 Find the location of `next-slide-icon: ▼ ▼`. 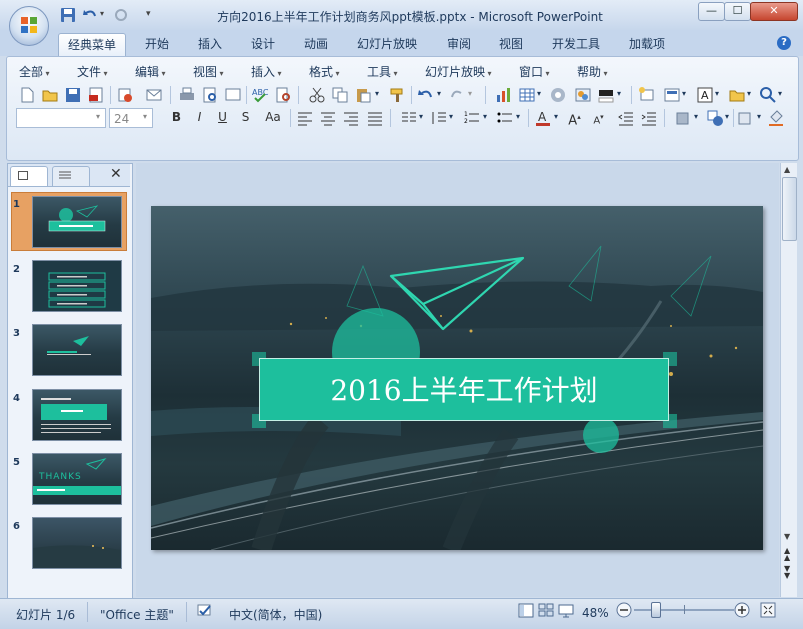

next-slide-icon: ▼ ▼ is located at coordinates (787, 572).